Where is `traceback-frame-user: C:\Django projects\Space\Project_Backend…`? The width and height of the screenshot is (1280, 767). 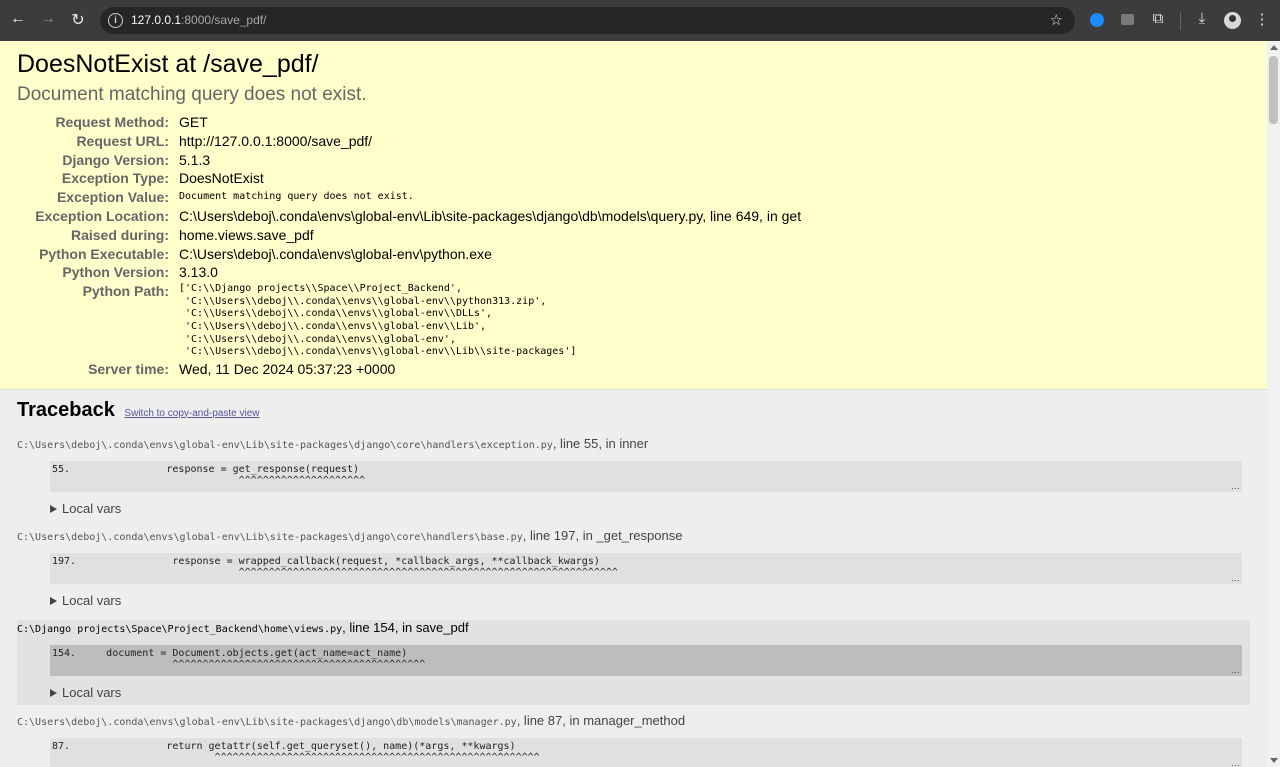
traceback-frame-user: C:\Django projects\Space\Project_Backend… is located at coordinates (633, 662).